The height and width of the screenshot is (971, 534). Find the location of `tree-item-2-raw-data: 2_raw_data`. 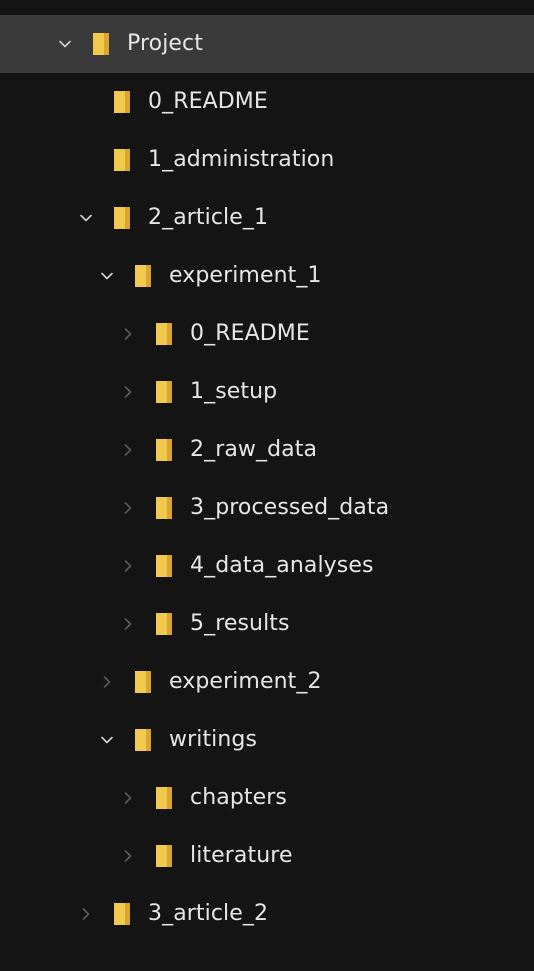

tree-item-2-raw-data: 2_raw_data is located at coordinates (267, 450).